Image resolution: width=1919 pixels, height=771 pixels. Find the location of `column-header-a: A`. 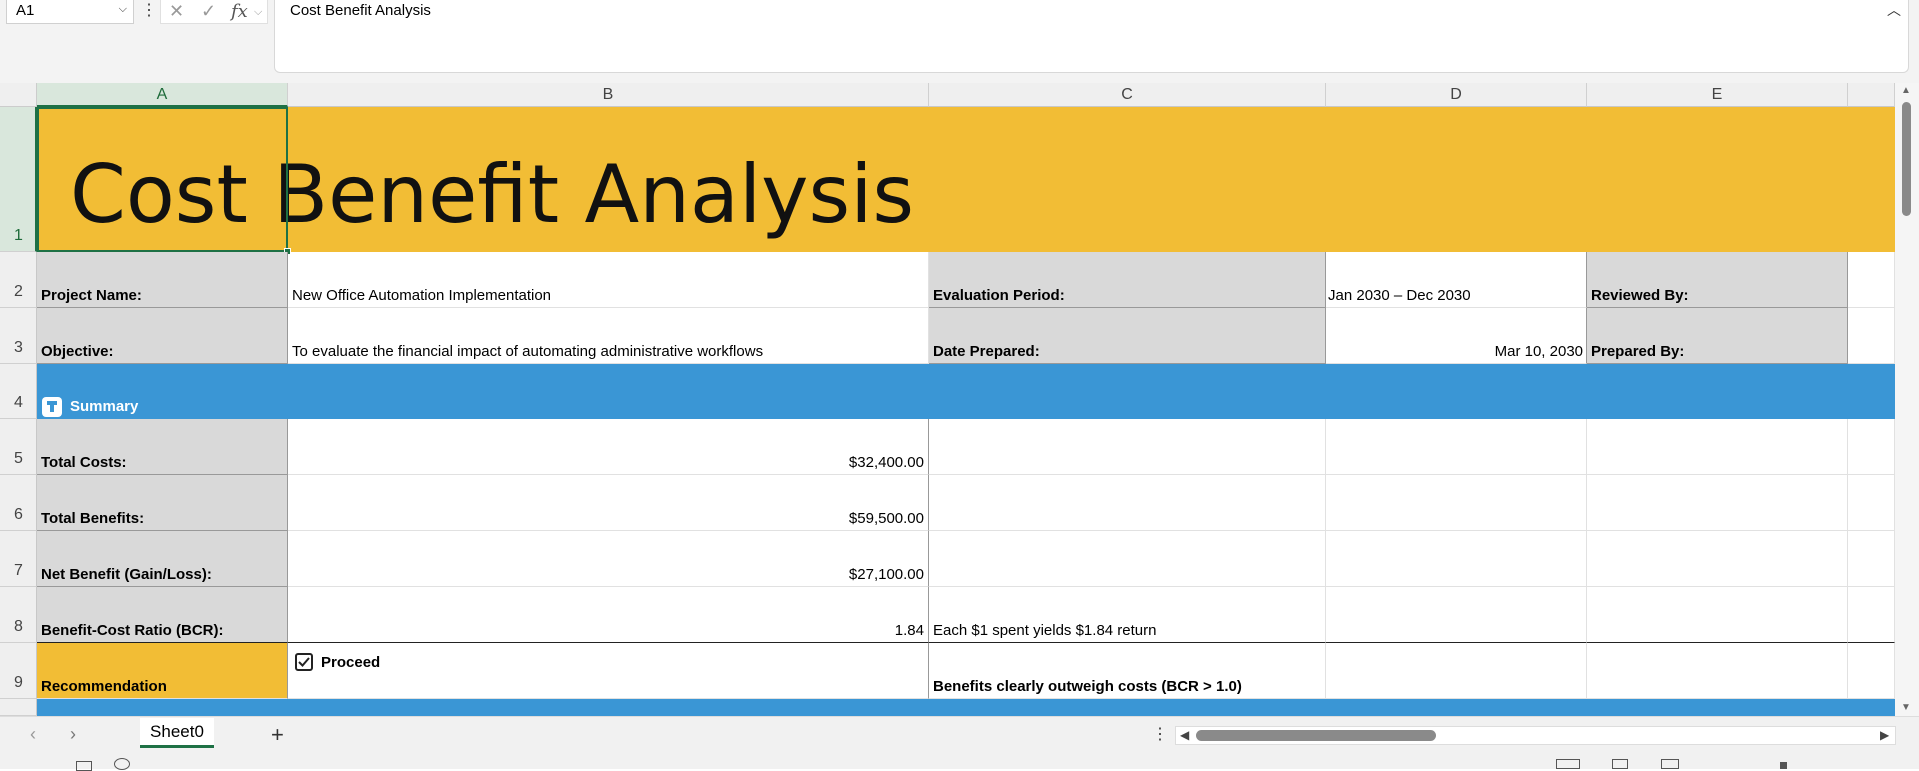

column-header-a: A is located at coordinates (162, 95).